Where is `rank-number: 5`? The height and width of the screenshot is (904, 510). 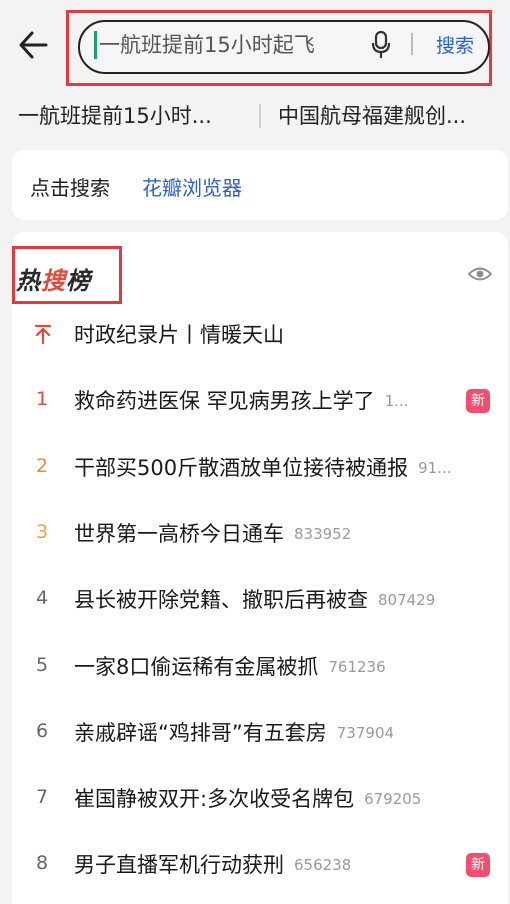 rank-number: 5 is located at coordinates (42, 664).